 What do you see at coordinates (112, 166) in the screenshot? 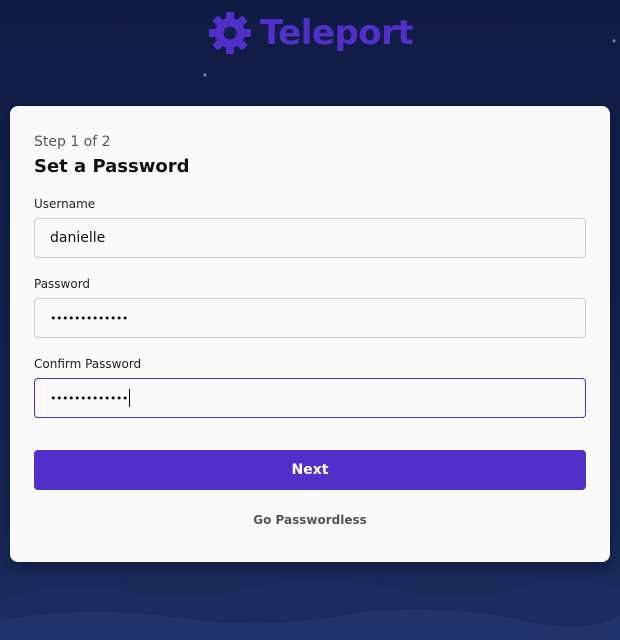
I see `form-title: Set a Password` at bounding box center [112, 166].